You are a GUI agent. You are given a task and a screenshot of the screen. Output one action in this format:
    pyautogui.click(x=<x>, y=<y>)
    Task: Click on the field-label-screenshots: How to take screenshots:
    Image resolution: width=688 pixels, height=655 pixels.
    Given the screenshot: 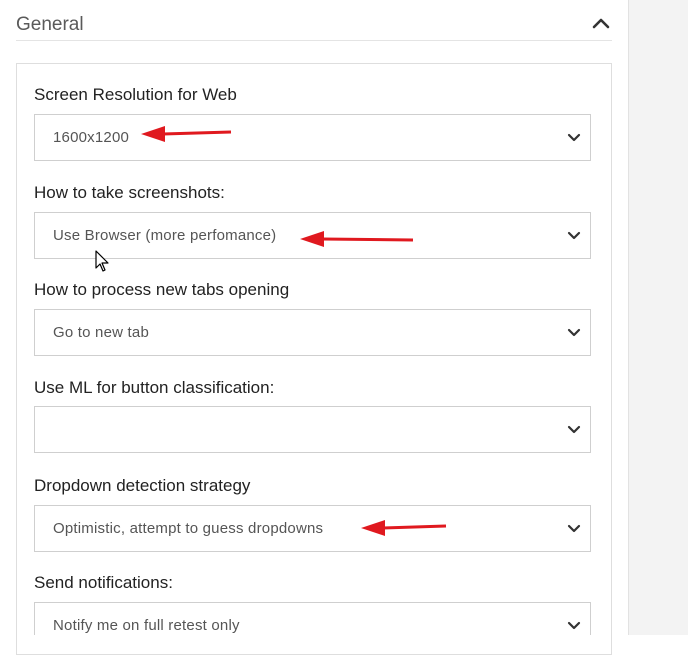 What is the action you would take?
    pyautogui.click(x=129, y=192)
    